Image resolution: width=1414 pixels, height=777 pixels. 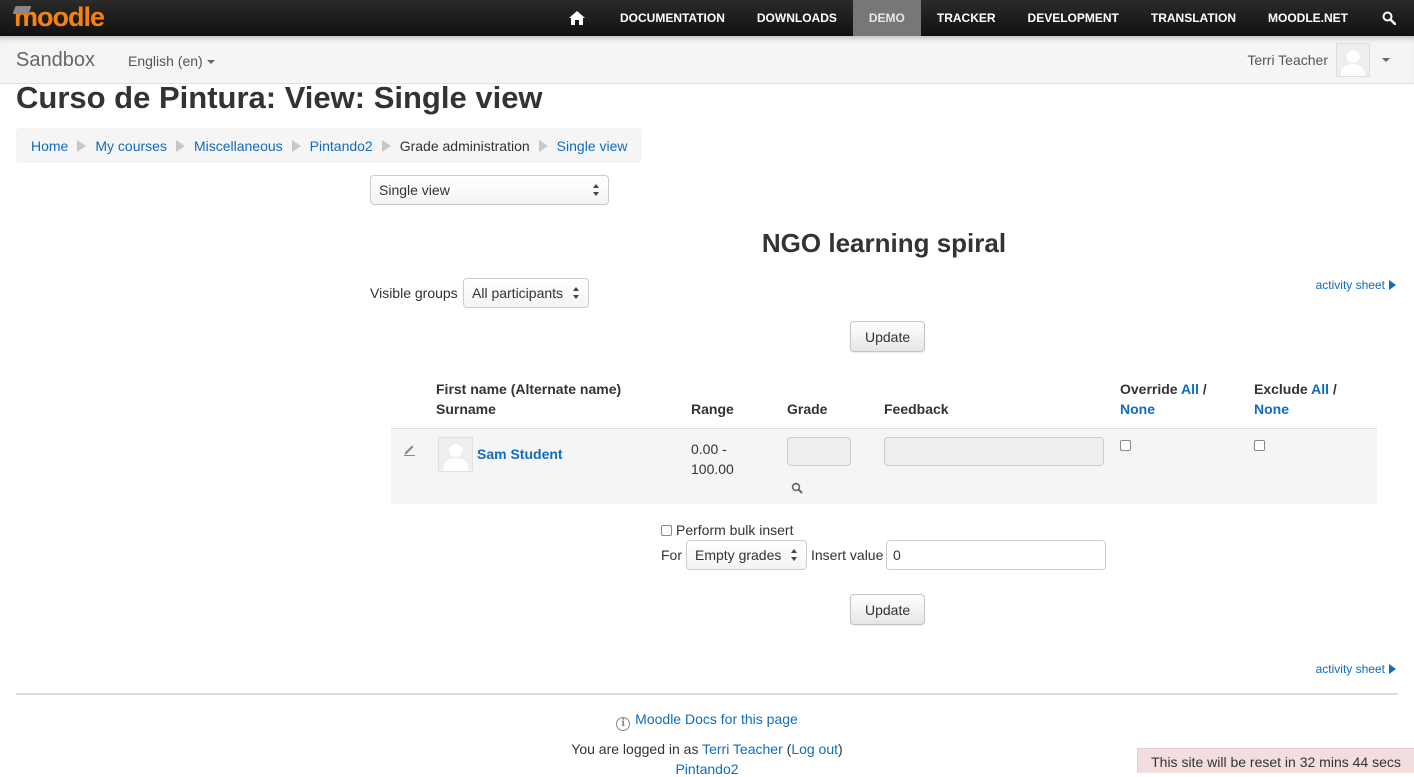 I want to click on search-icon, so click(x=1389, y=18).